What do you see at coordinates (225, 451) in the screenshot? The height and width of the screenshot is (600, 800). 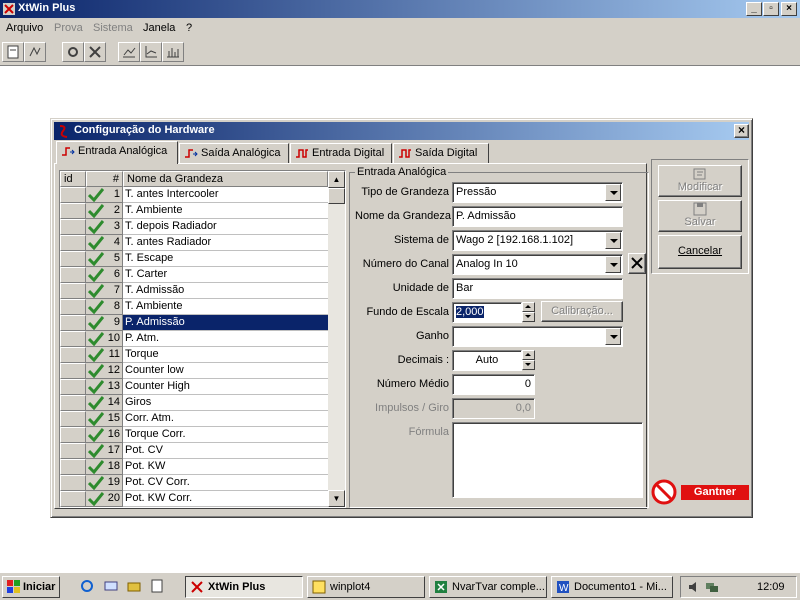 I see `row-name-cell: Pot. CV` at bounding box center [225, 451].